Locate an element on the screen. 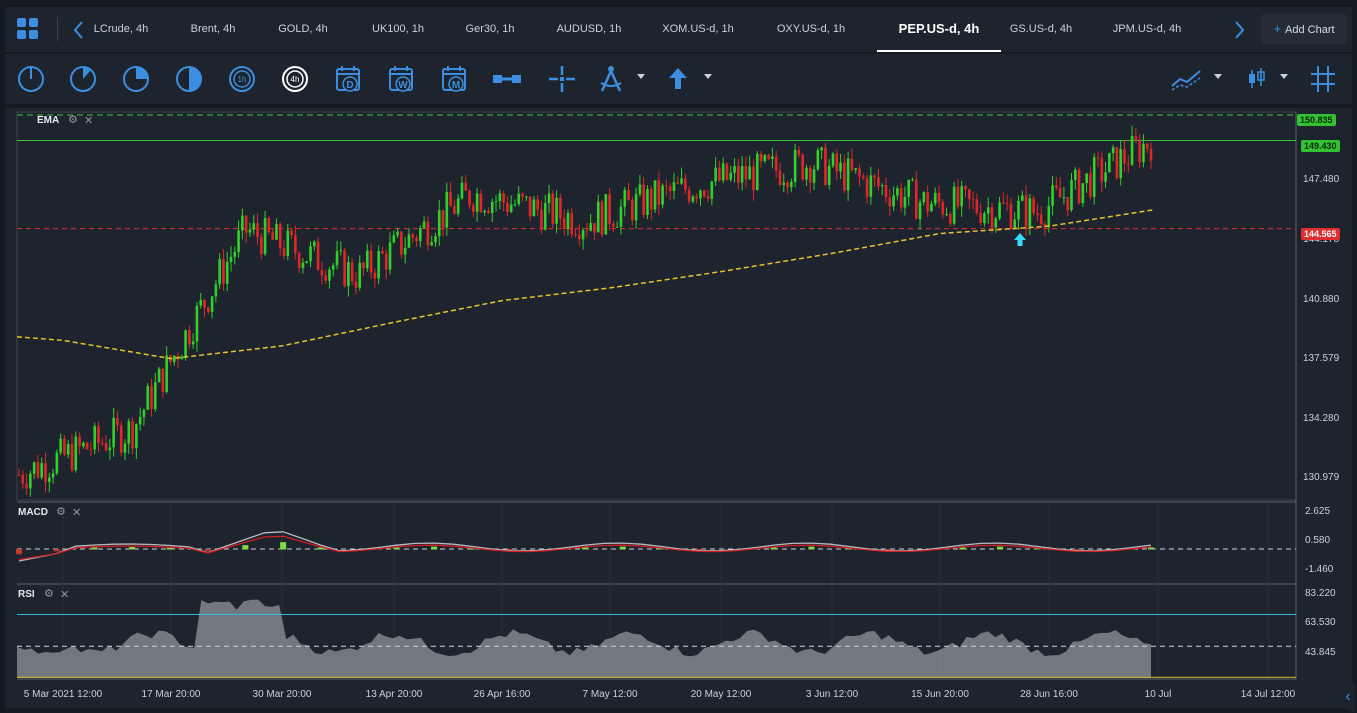 This screenshot has width=1357, height=713. support-price-tag: 144.565 is located at coordinates (1320, 234).